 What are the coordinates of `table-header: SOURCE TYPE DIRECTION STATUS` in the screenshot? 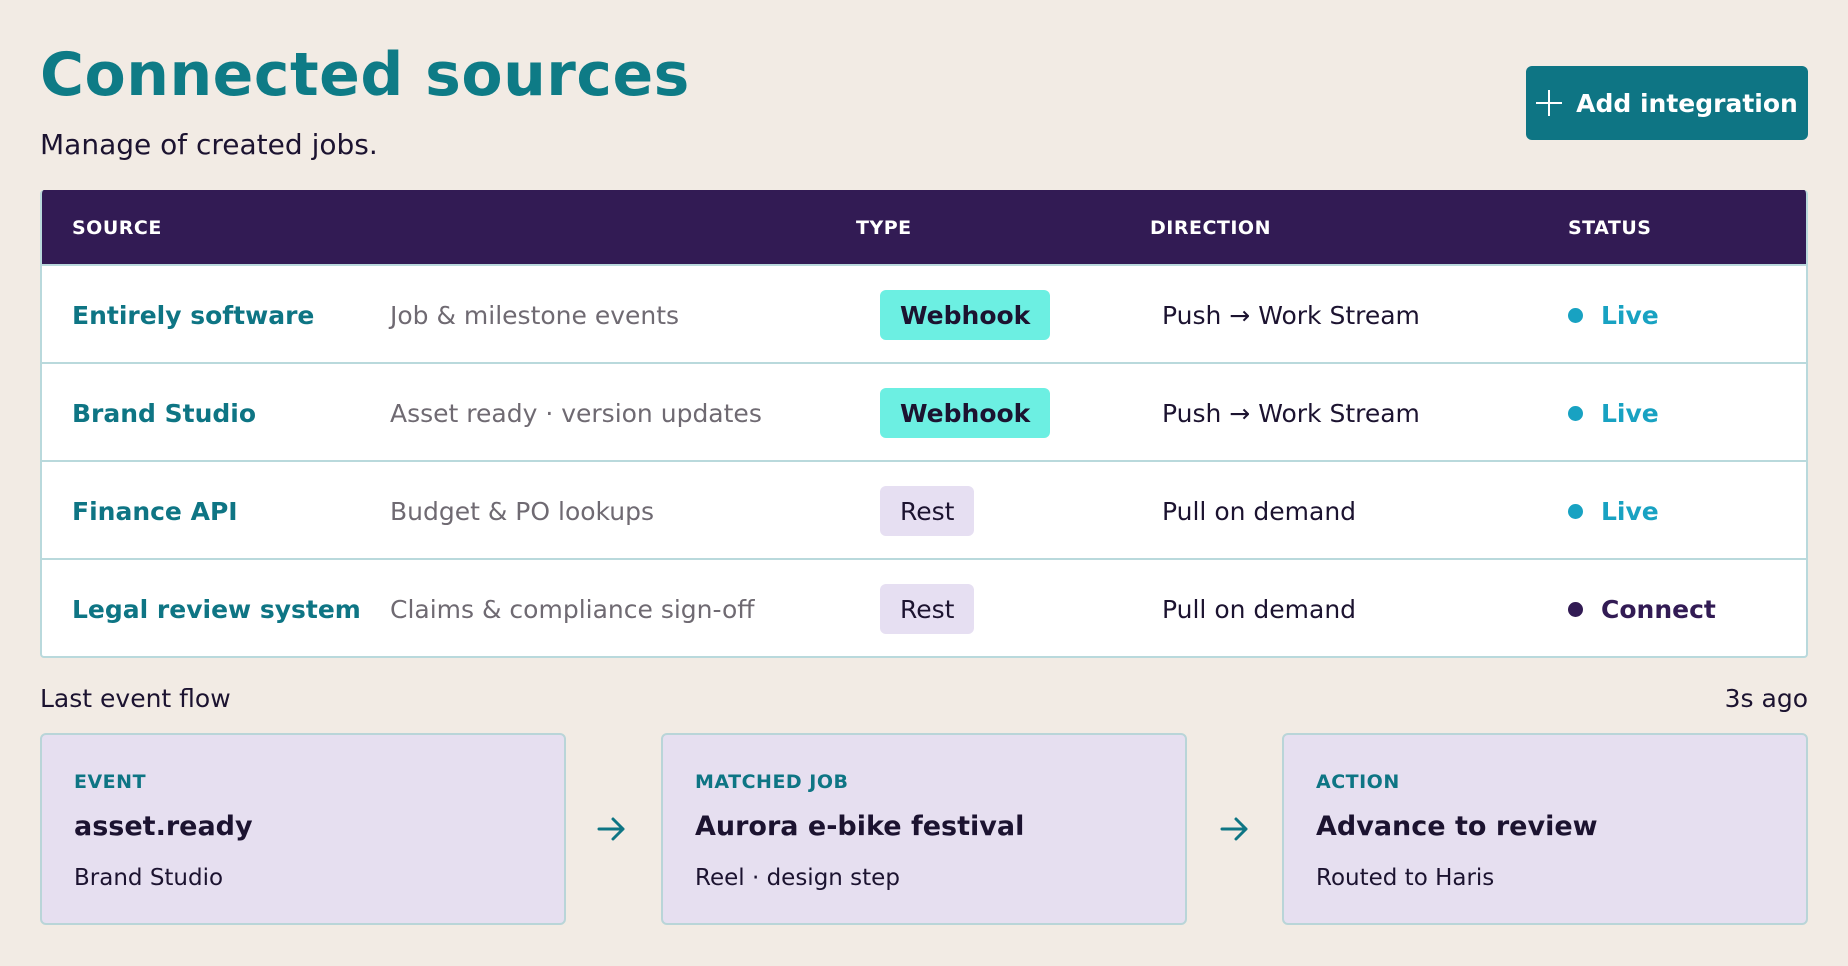 It's located at (924, 227).